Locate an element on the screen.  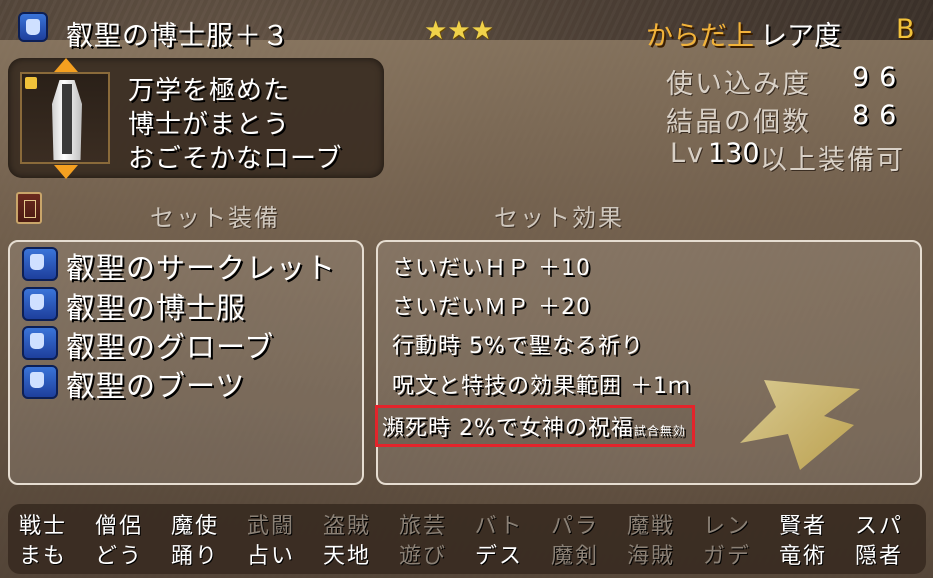
job-label: パラ is located at coordinates (574, 526).